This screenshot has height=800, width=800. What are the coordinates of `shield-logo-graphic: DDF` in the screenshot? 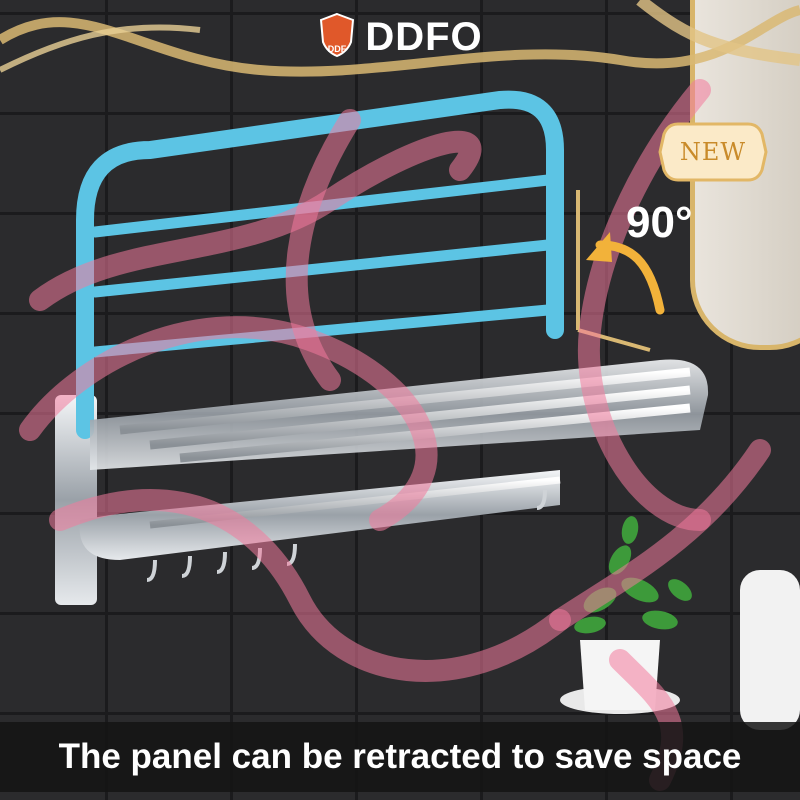 It's located at (337, 35).